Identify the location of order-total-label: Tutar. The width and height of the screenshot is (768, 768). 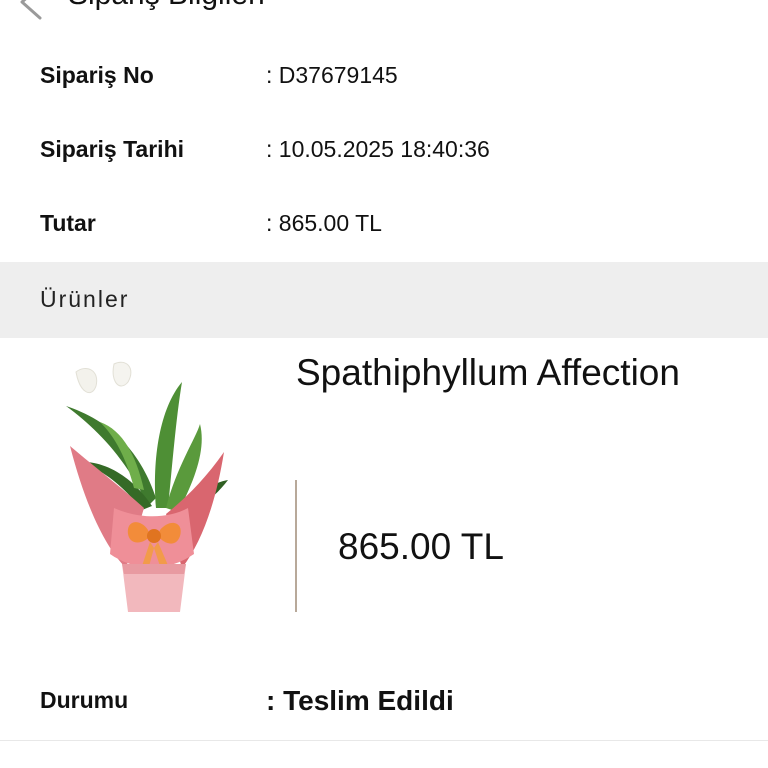
(68, 223).